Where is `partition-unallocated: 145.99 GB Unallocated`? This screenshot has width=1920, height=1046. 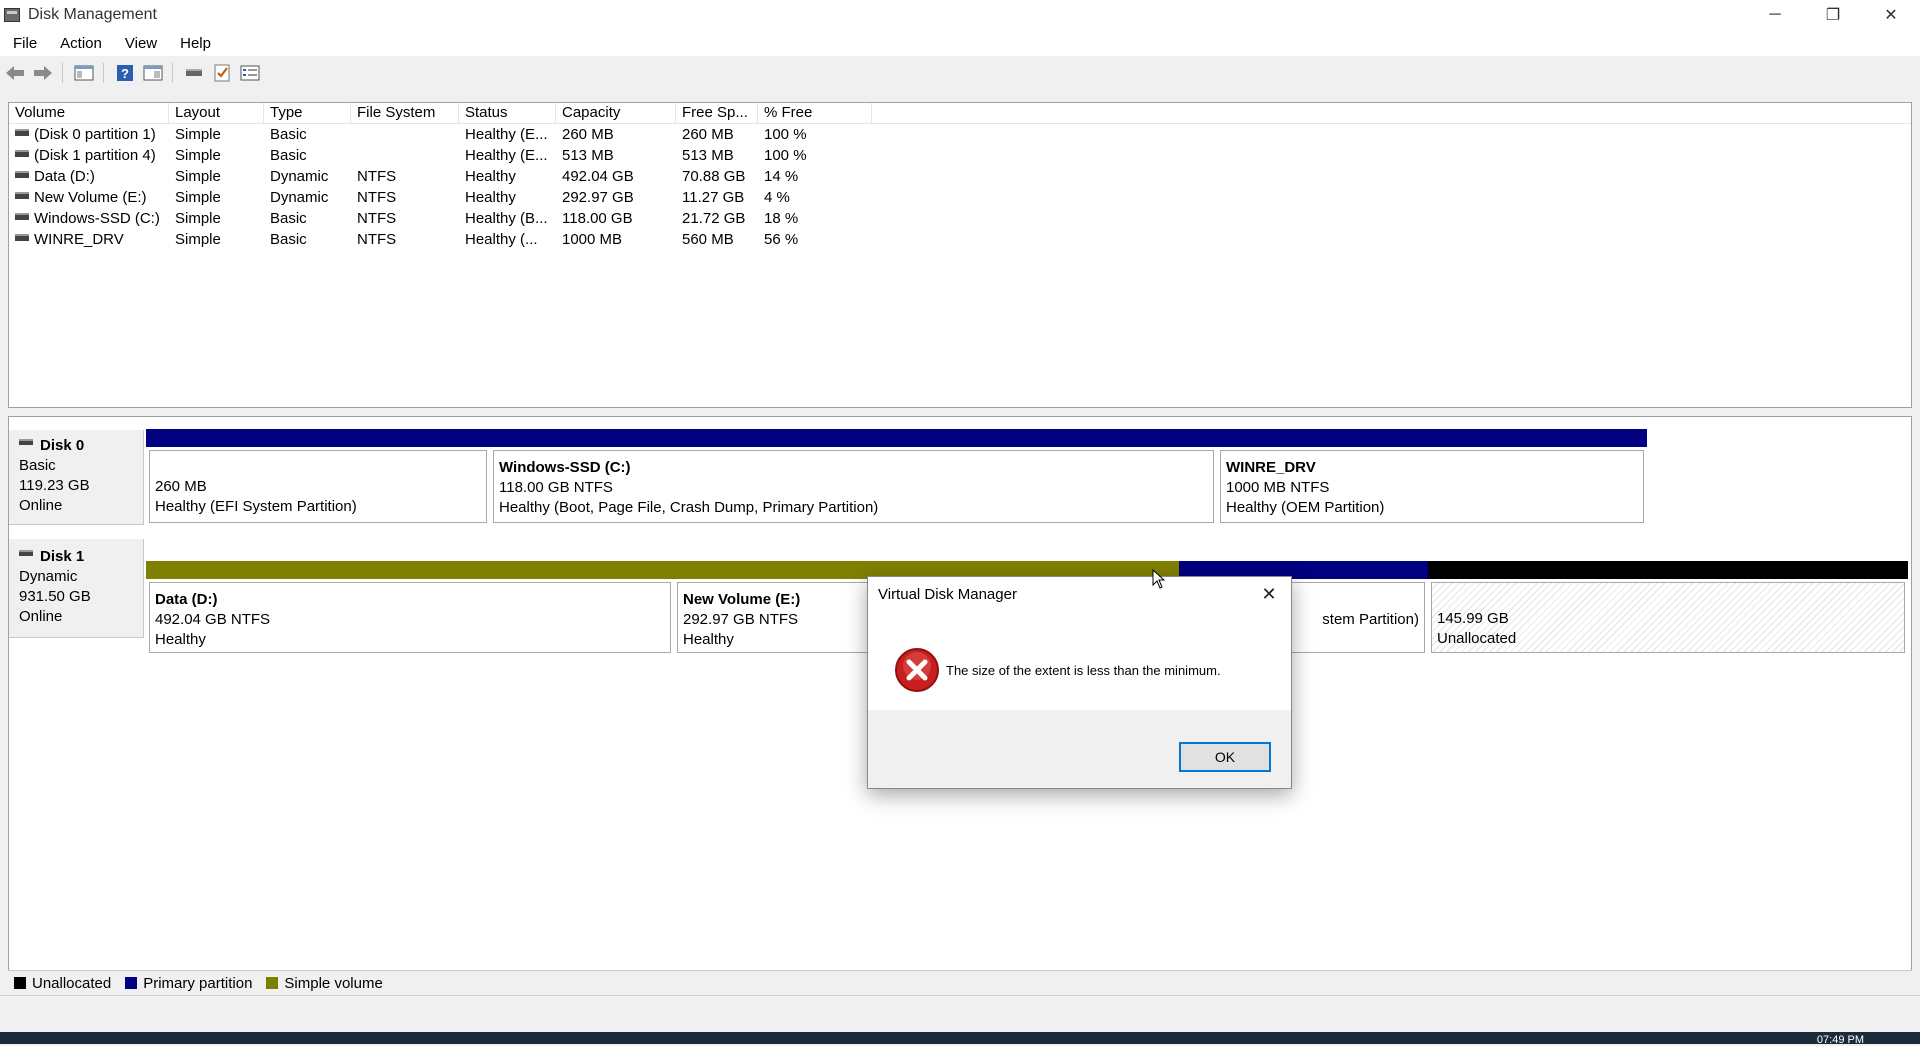 partition-unallocated: 145.99 GB Unallocated is located at coordinates (1668, 608).